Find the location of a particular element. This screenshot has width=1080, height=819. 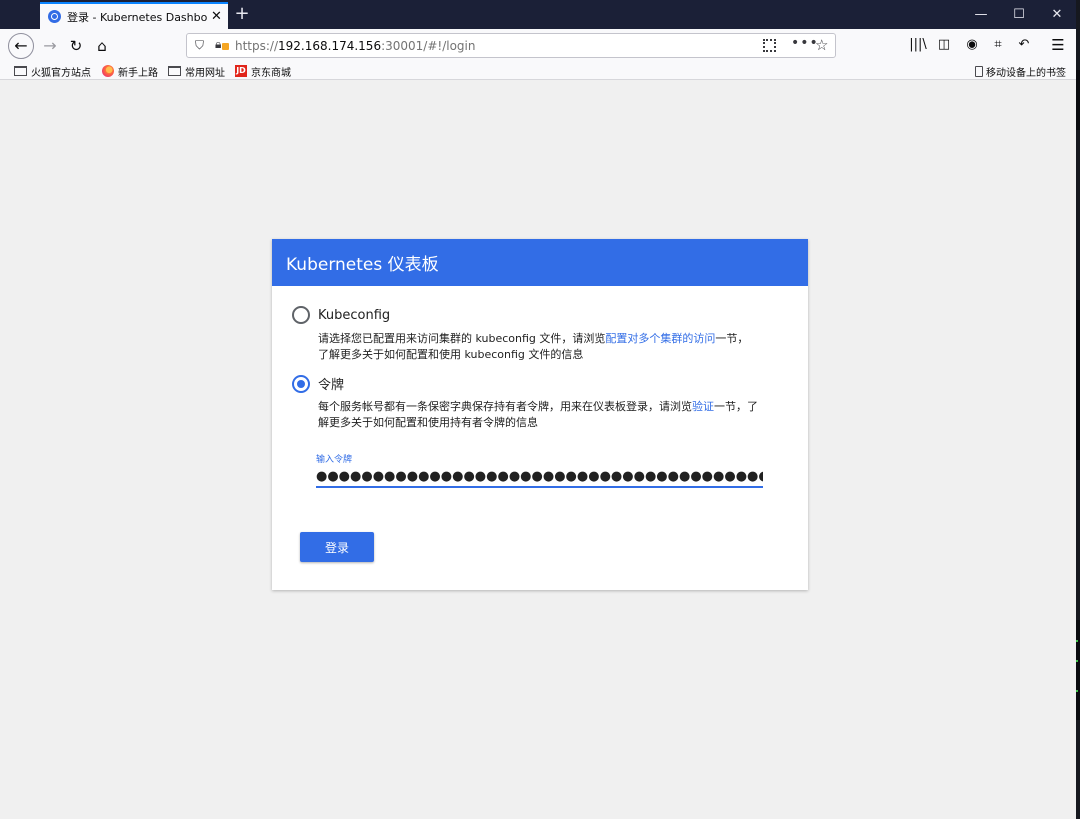

lock-warning-icon: 🔒︎ is located at coordinates (222, 44).